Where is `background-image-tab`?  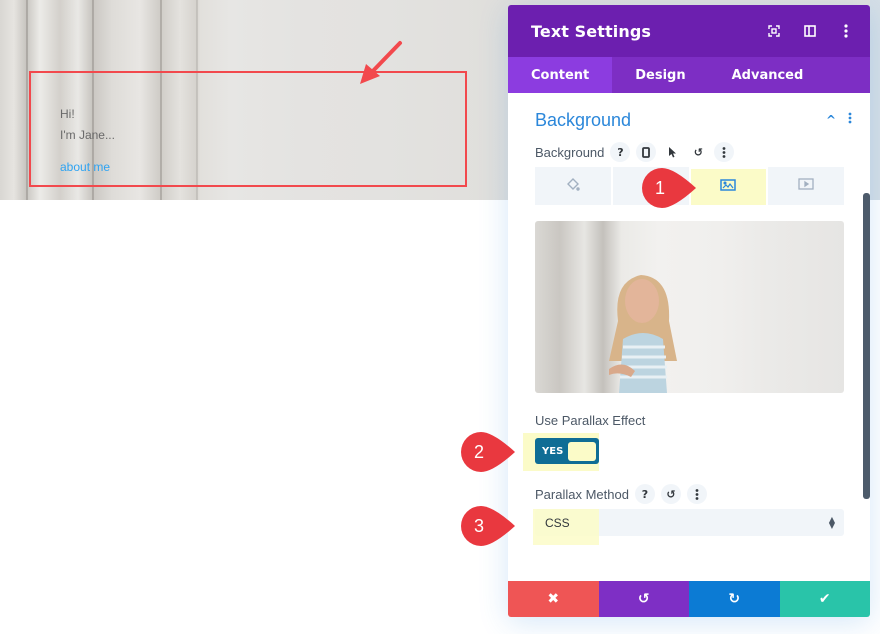
background-image-tab is located at coordinates (728, 186).